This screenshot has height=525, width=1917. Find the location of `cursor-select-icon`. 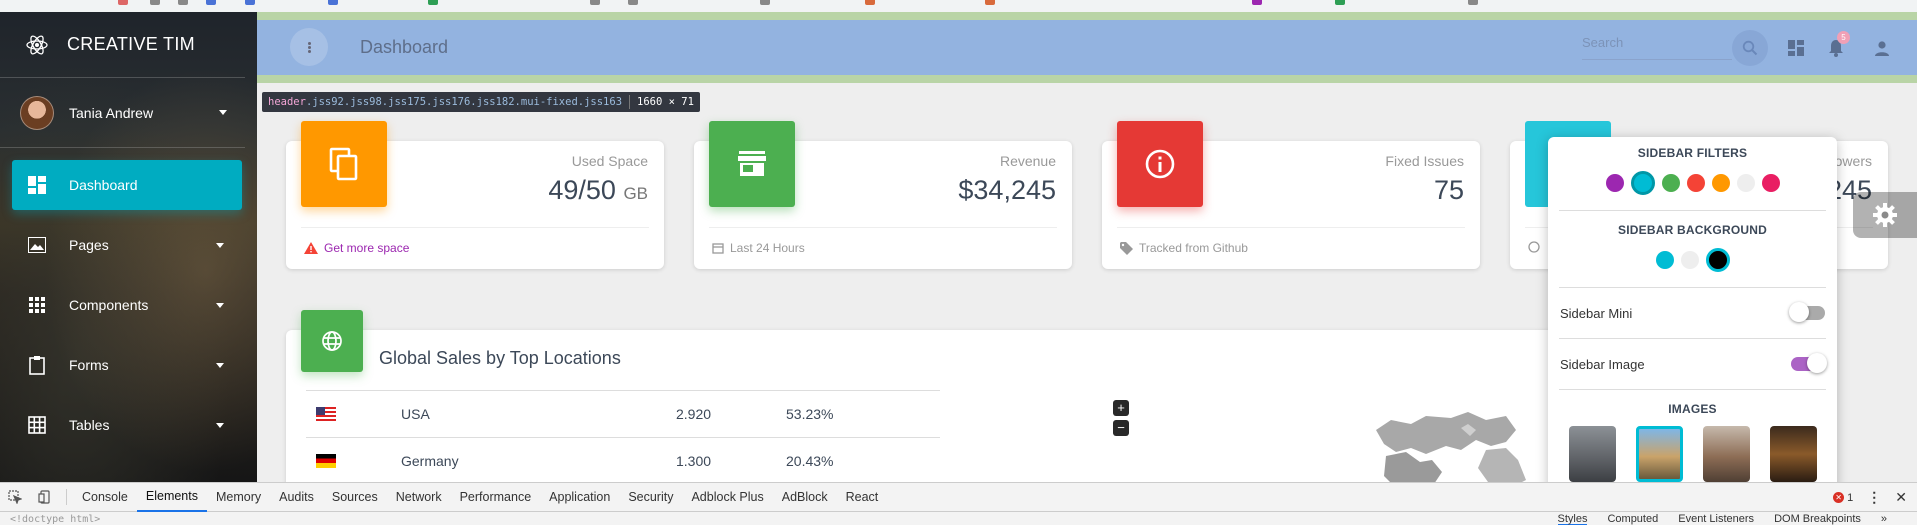

cursor-select-icon is located at coordinates (15, 497).